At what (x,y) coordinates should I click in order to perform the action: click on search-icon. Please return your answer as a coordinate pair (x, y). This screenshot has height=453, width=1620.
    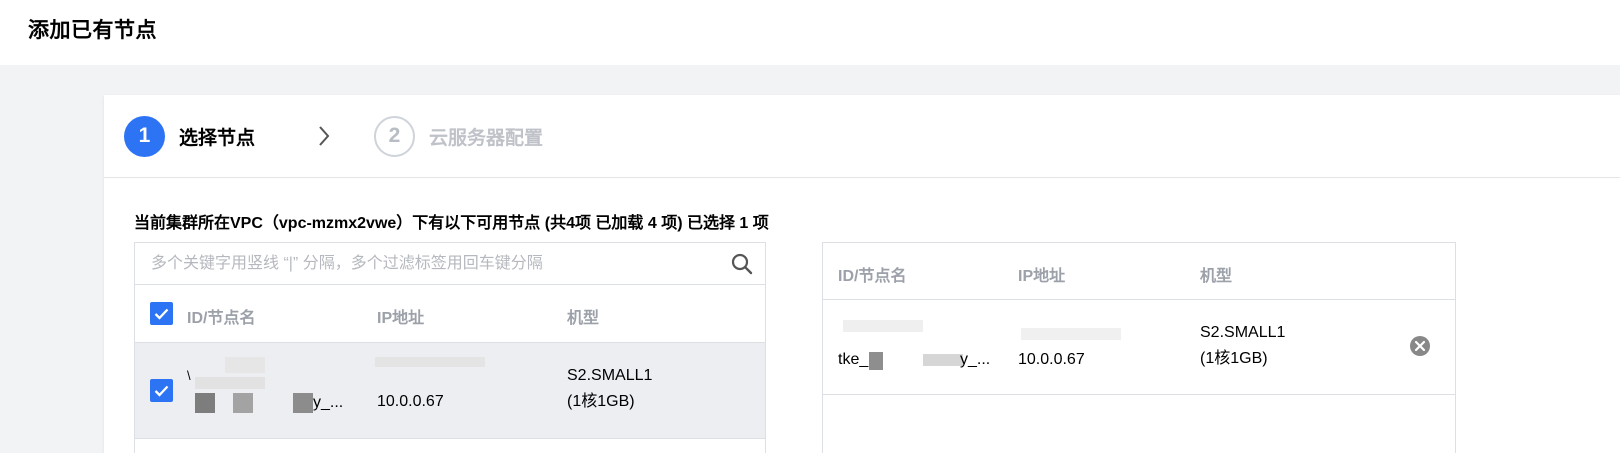
    Looking at the image, I should click on (742, 264).